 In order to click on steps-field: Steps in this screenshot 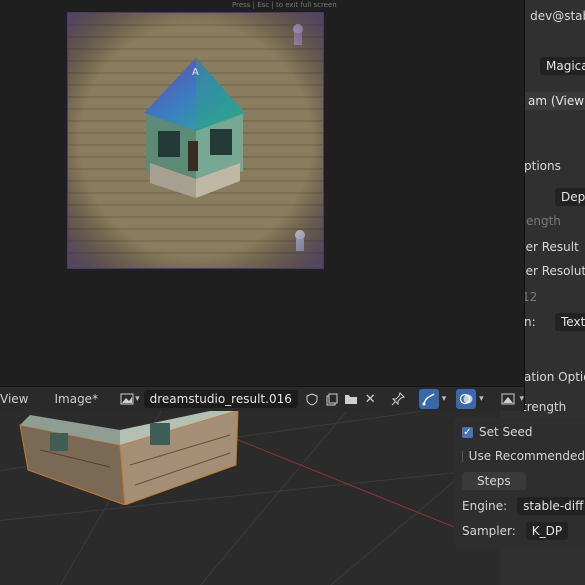, I will do `click(494, 481)`.